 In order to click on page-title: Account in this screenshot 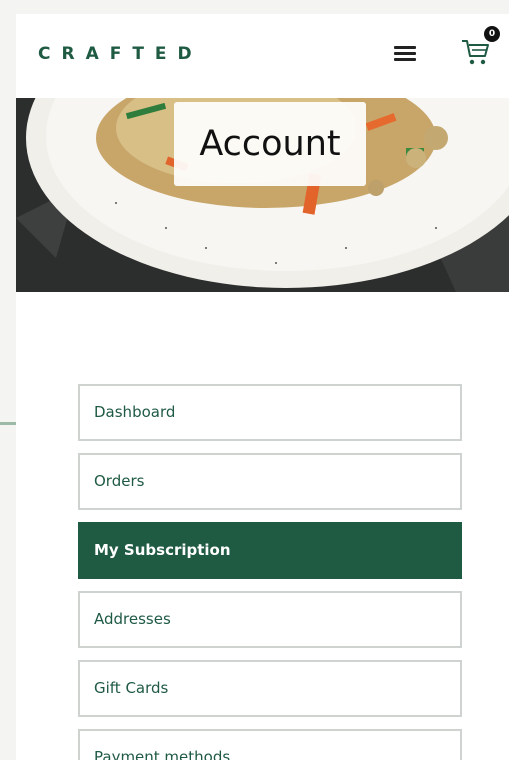, I will do `click(270, 144)`.